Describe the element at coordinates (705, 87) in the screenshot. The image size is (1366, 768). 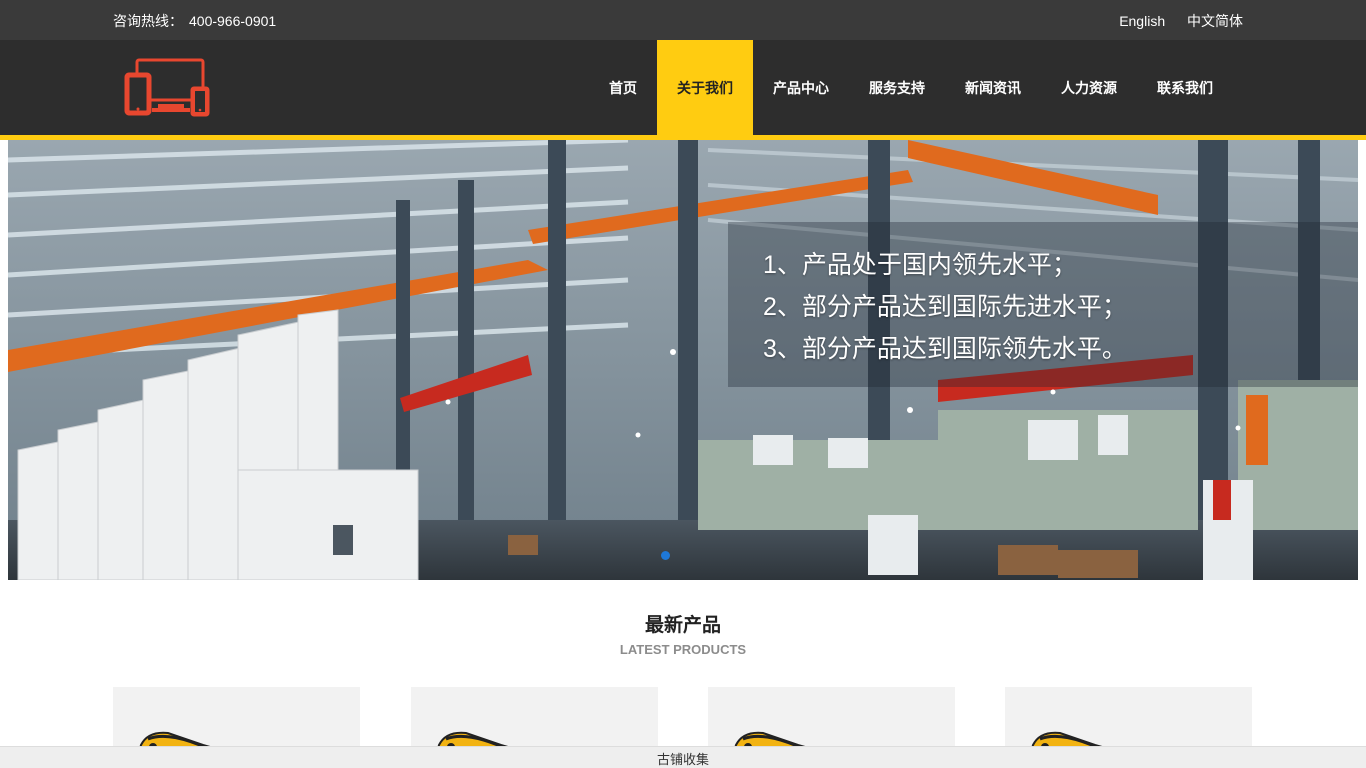
I see `nav-item-about: 关于我们` at that location.